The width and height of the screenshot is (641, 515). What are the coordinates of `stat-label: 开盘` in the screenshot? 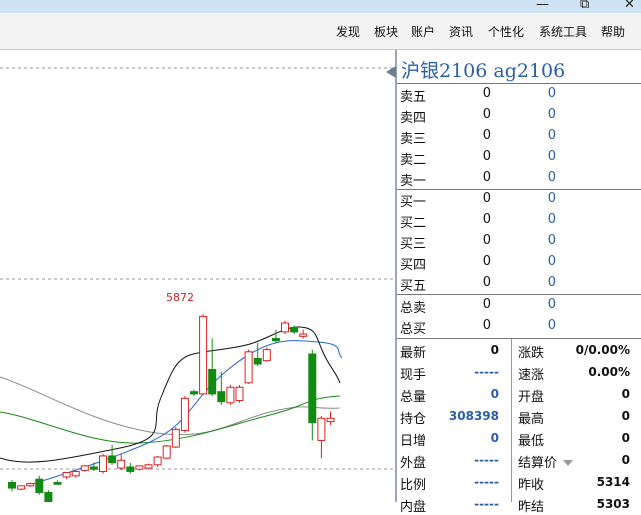 It's located at (531, 397).